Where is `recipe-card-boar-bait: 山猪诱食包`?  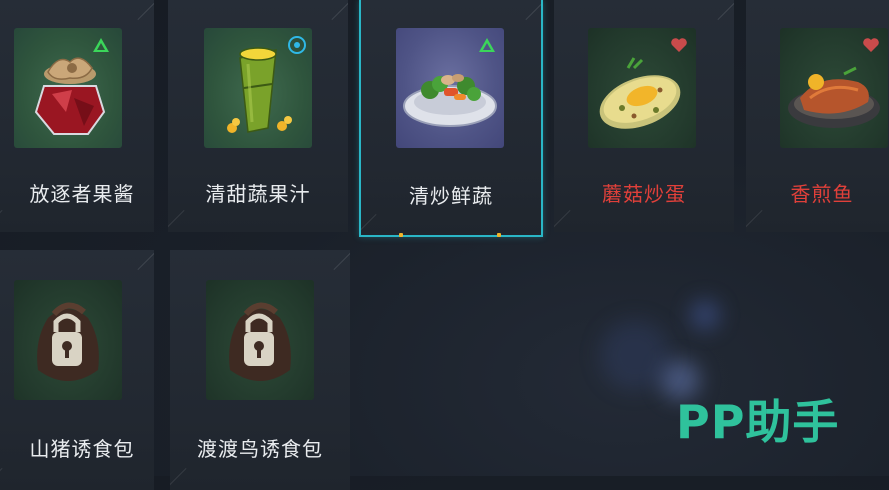
recipe-card-boar-bait: 山猪诱食包 is located at coordinates (77, 370).